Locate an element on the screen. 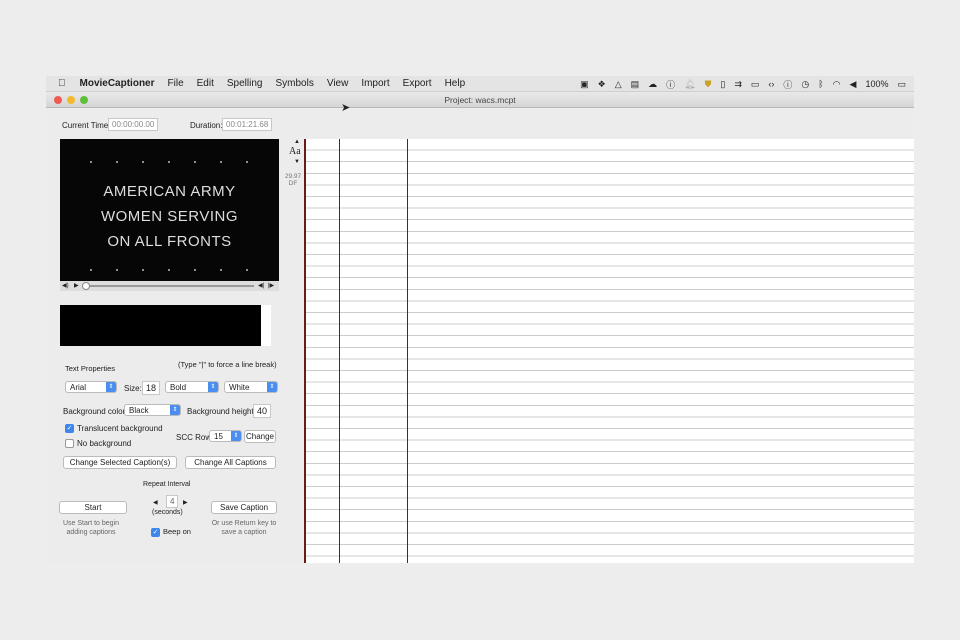 This screenshot has width=960, height=640. menu-spelling: Spelling is located at coordinates (245, 83).